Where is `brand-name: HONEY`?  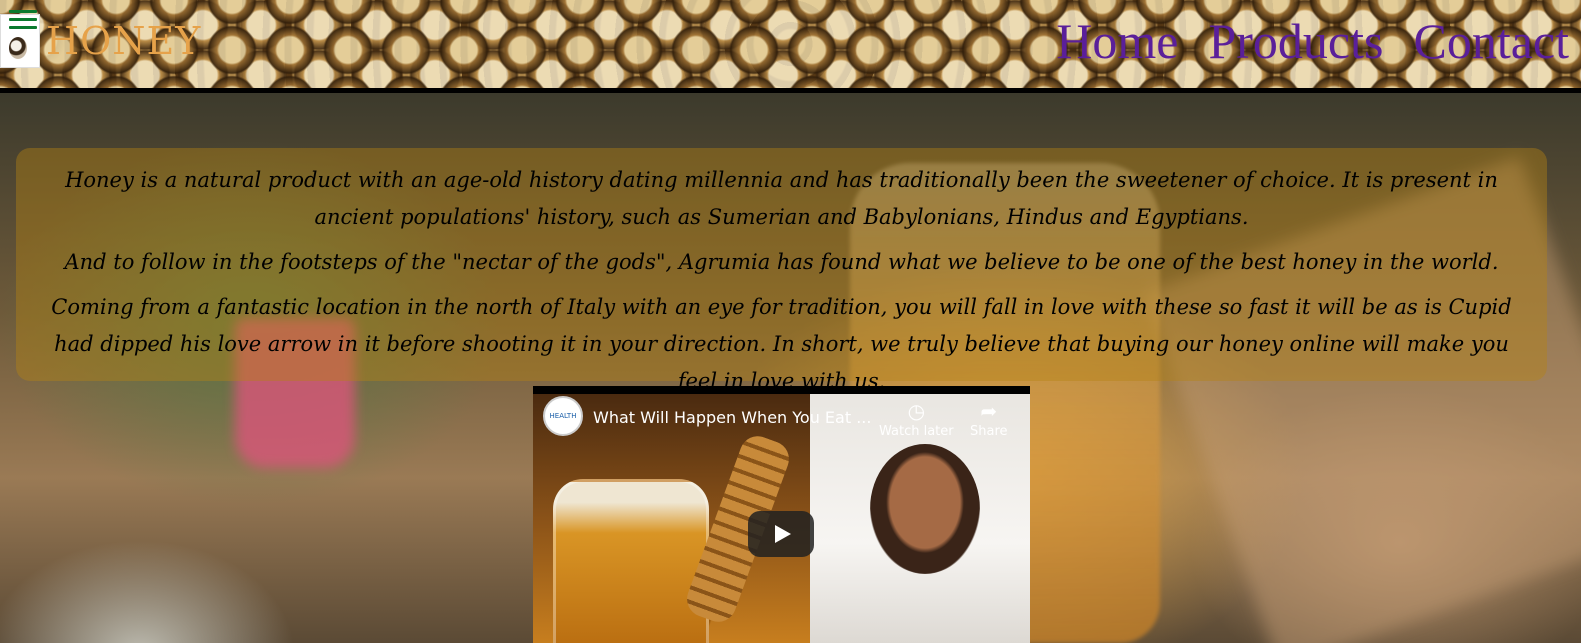
brand-name: HONEY is located at coordinates (124, 41).